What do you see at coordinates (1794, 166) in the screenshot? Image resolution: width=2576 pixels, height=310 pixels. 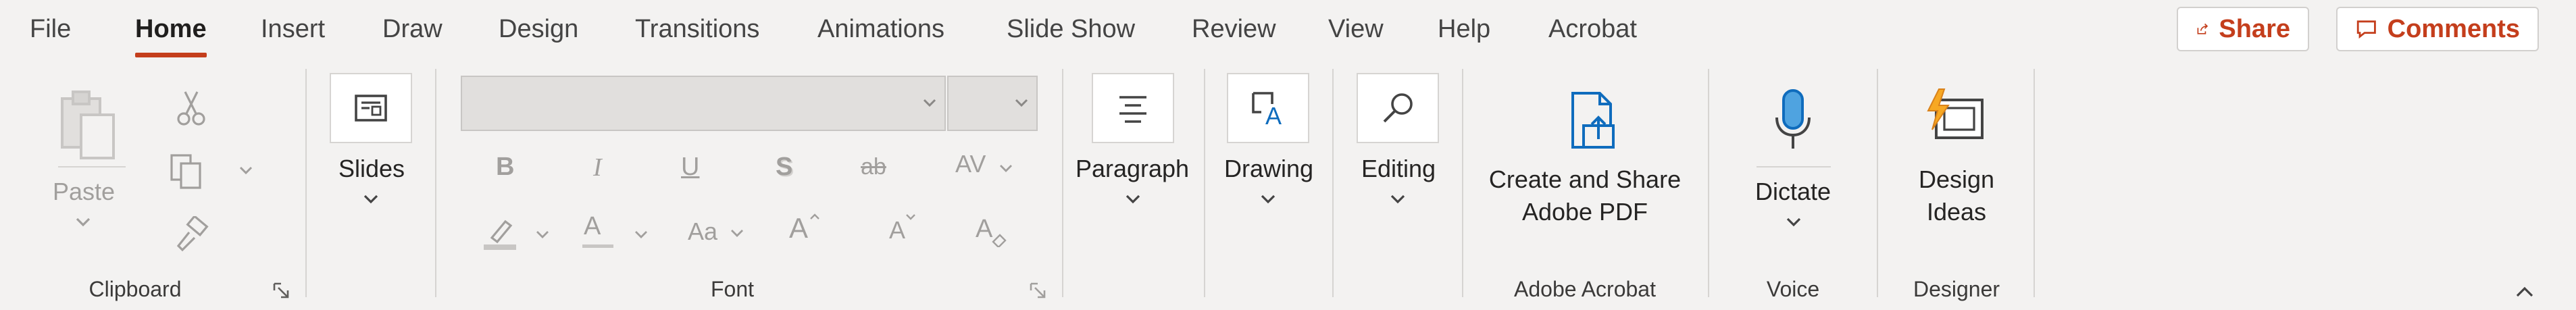 I see `dictate-divider` at bounding box center [1794, 166].